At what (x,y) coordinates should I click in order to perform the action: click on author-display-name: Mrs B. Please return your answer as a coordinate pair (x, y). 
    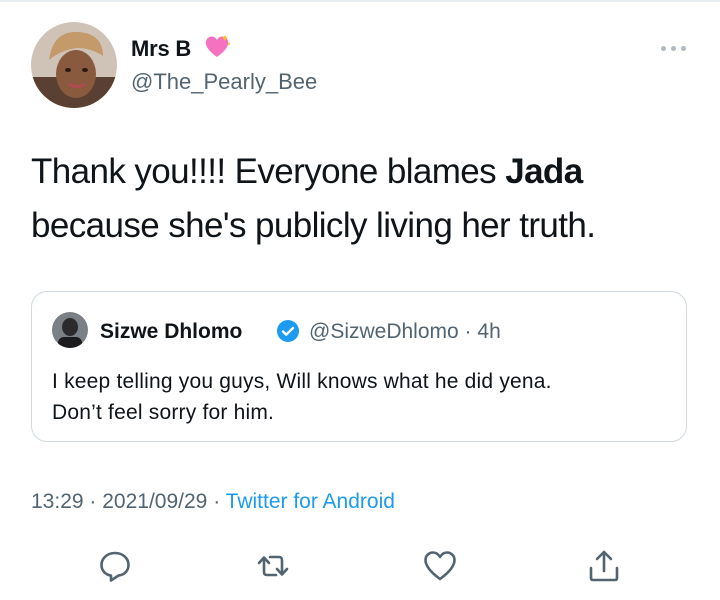
    Looking at the image, I should click on (161, 49).